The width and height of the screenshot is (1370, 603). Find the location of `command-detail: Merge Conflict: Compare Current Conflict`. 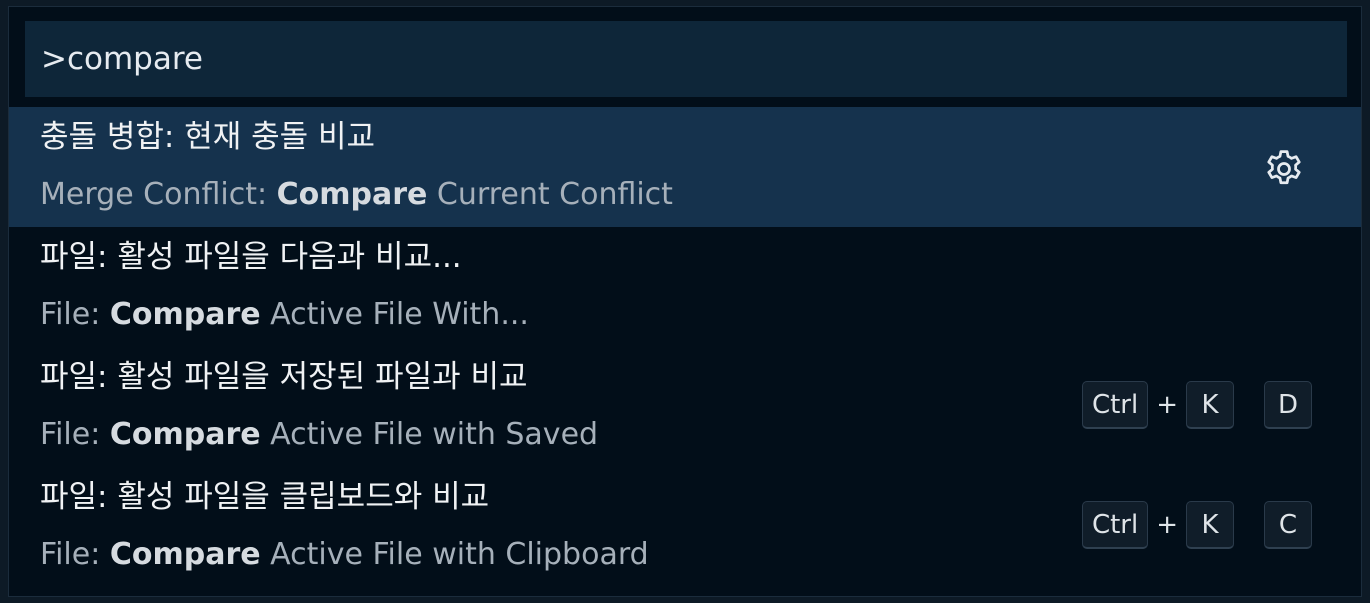

command-detail: Merge Conflict: Compare Current Conflict is located at coordinates (356, 195).